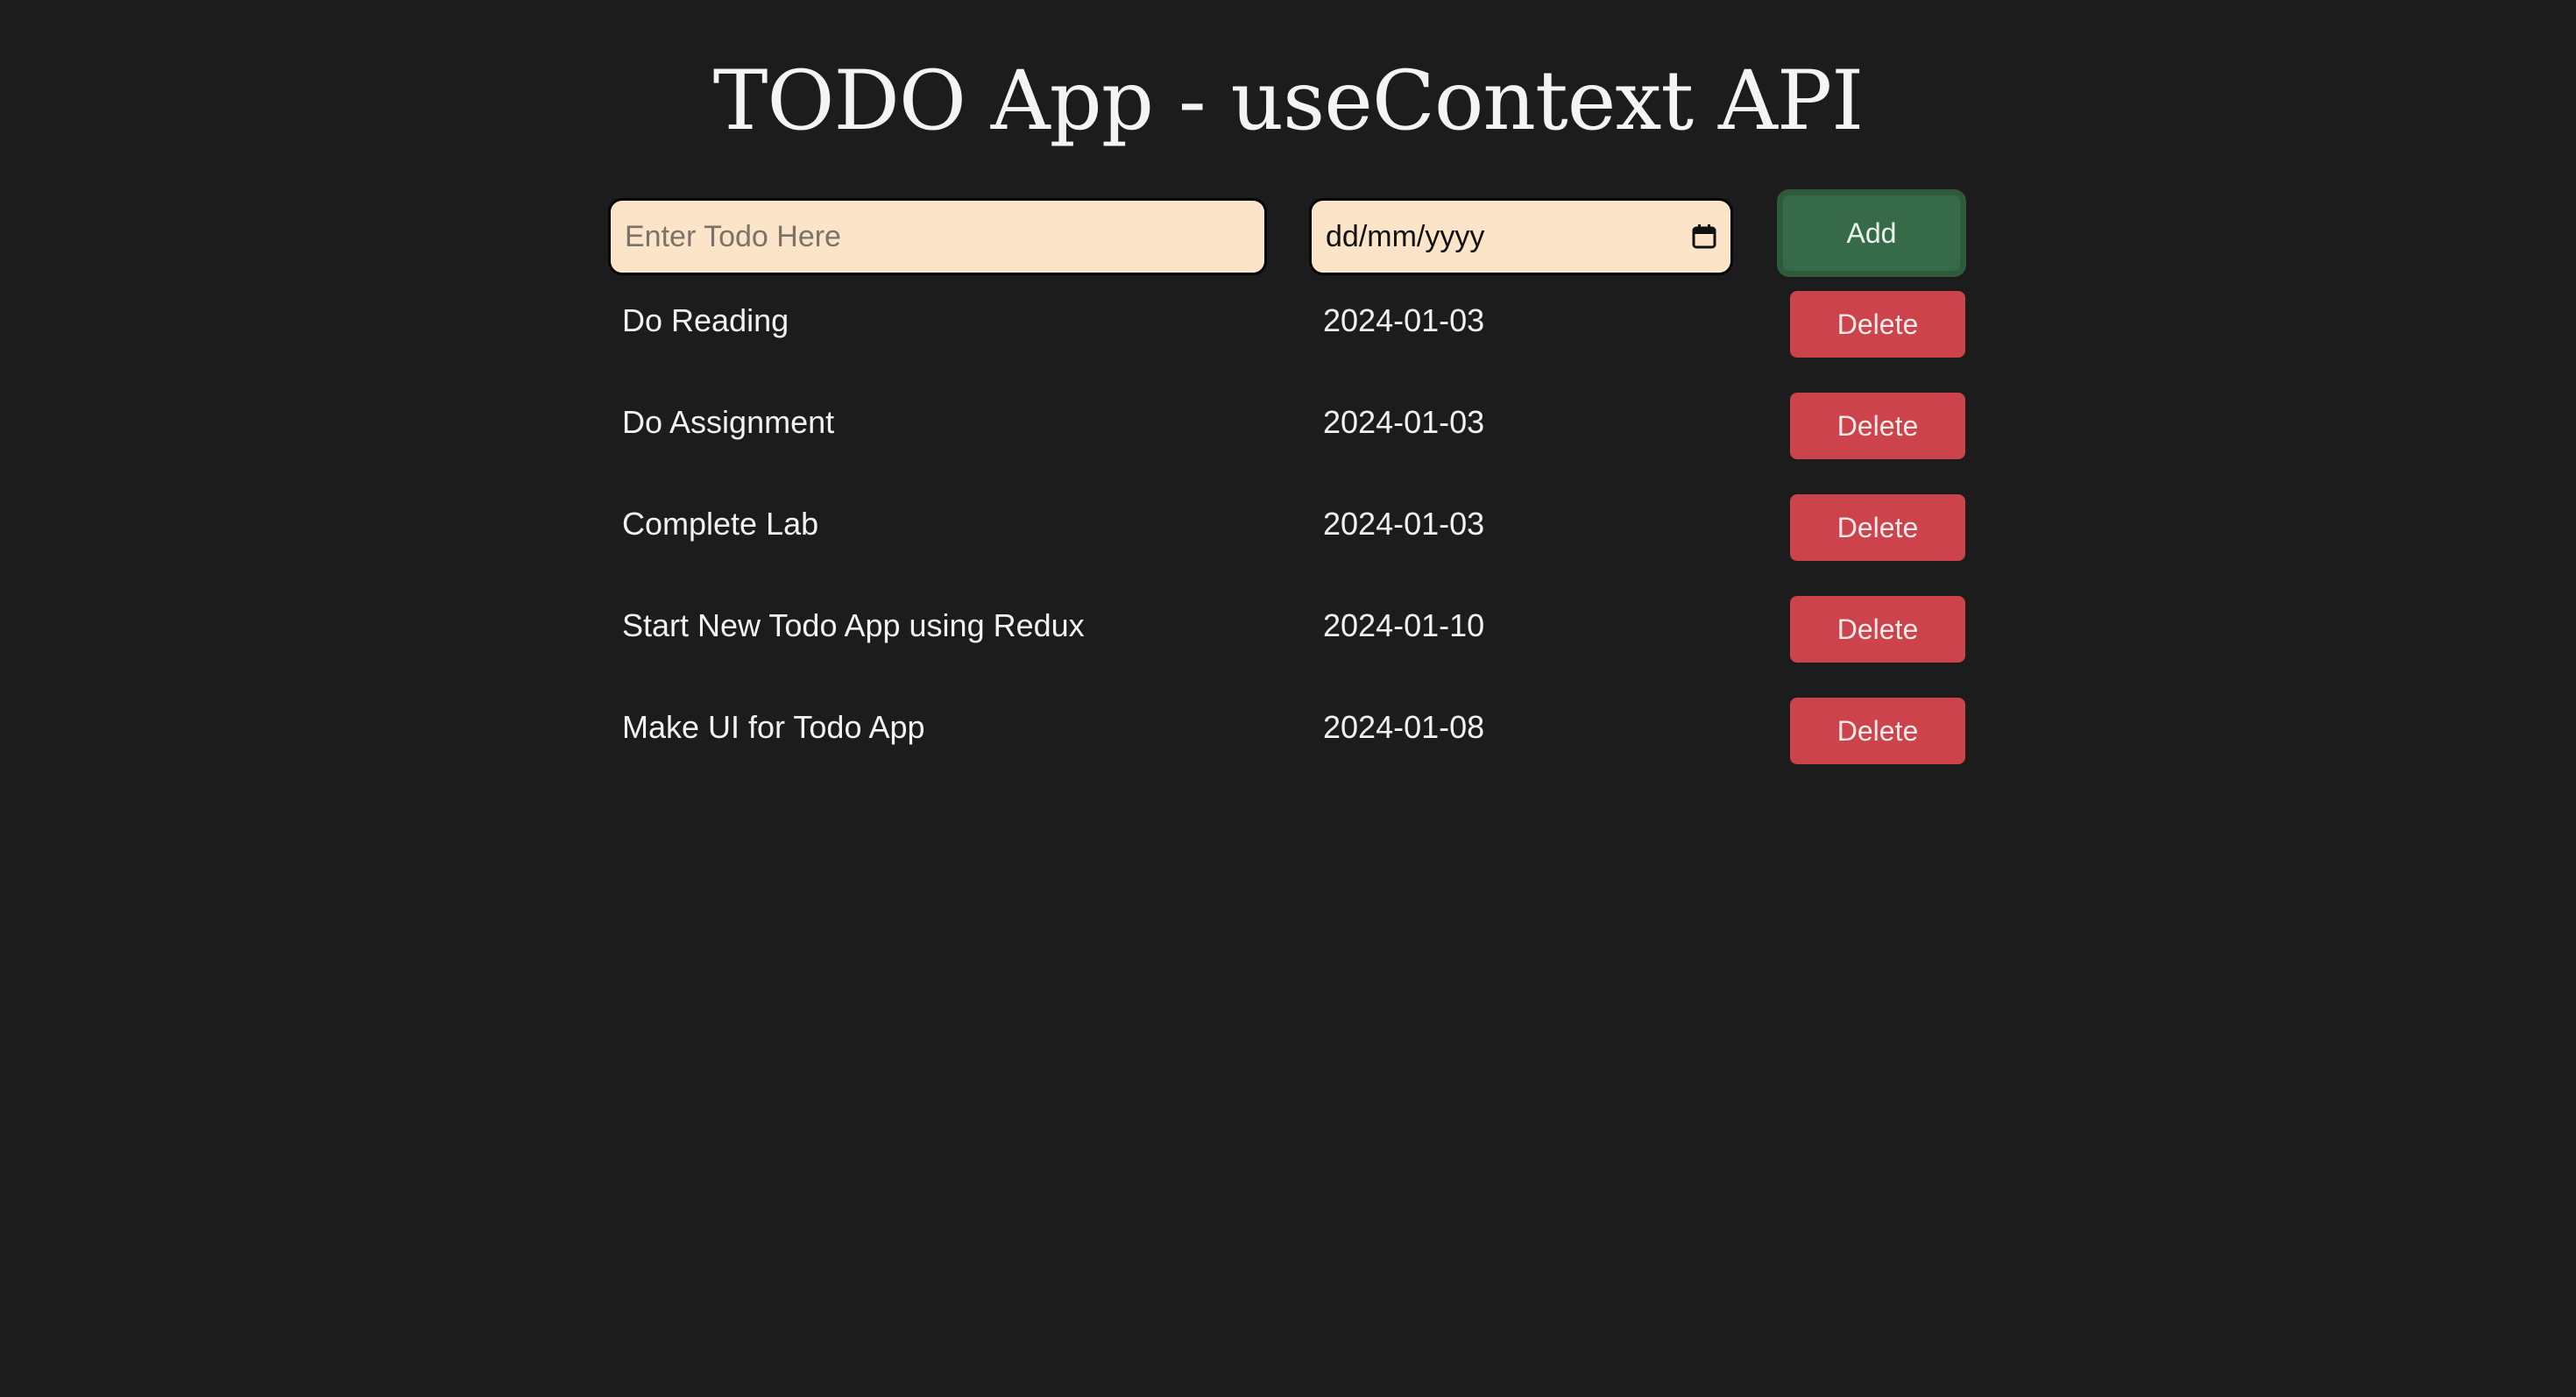 The width and height of the screenshot is (2576, 1397). Describe the element at coordinates (853, 625) in the screenshot. I see `todo-name: Start New Todo App using Redux` at that location.